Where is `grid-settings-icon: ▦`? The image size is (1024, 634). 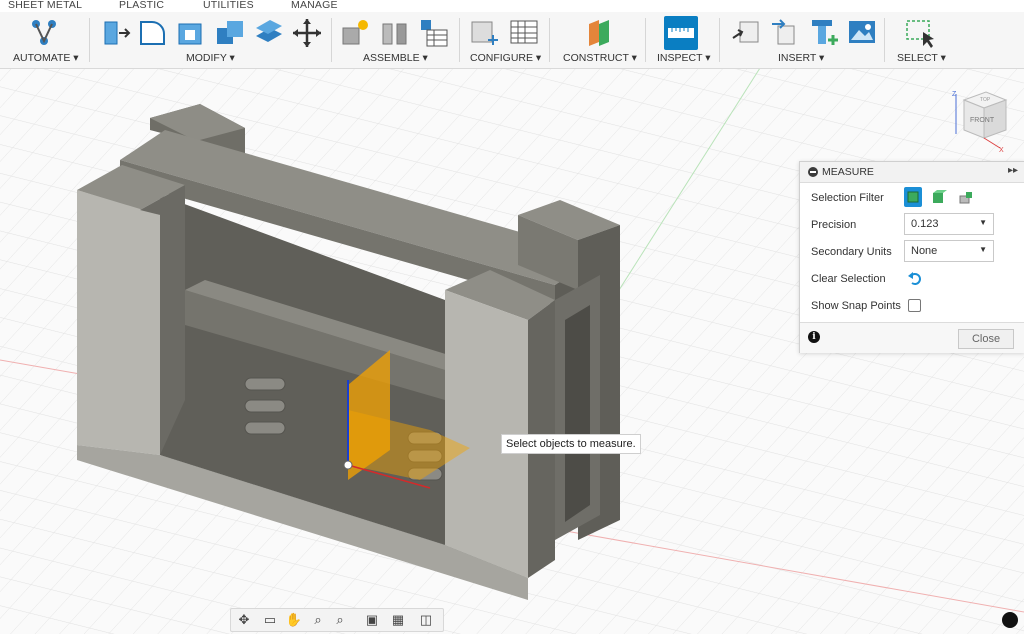 grid-settings-icon: ▦ is located at coordinates (398, 620).